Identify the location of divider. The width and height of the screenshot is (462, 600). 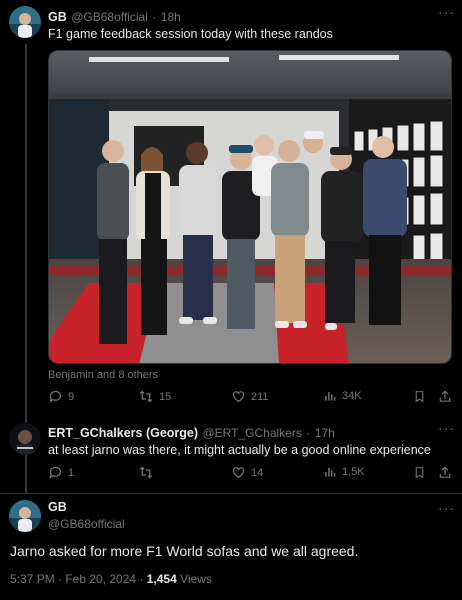
(231, 493).